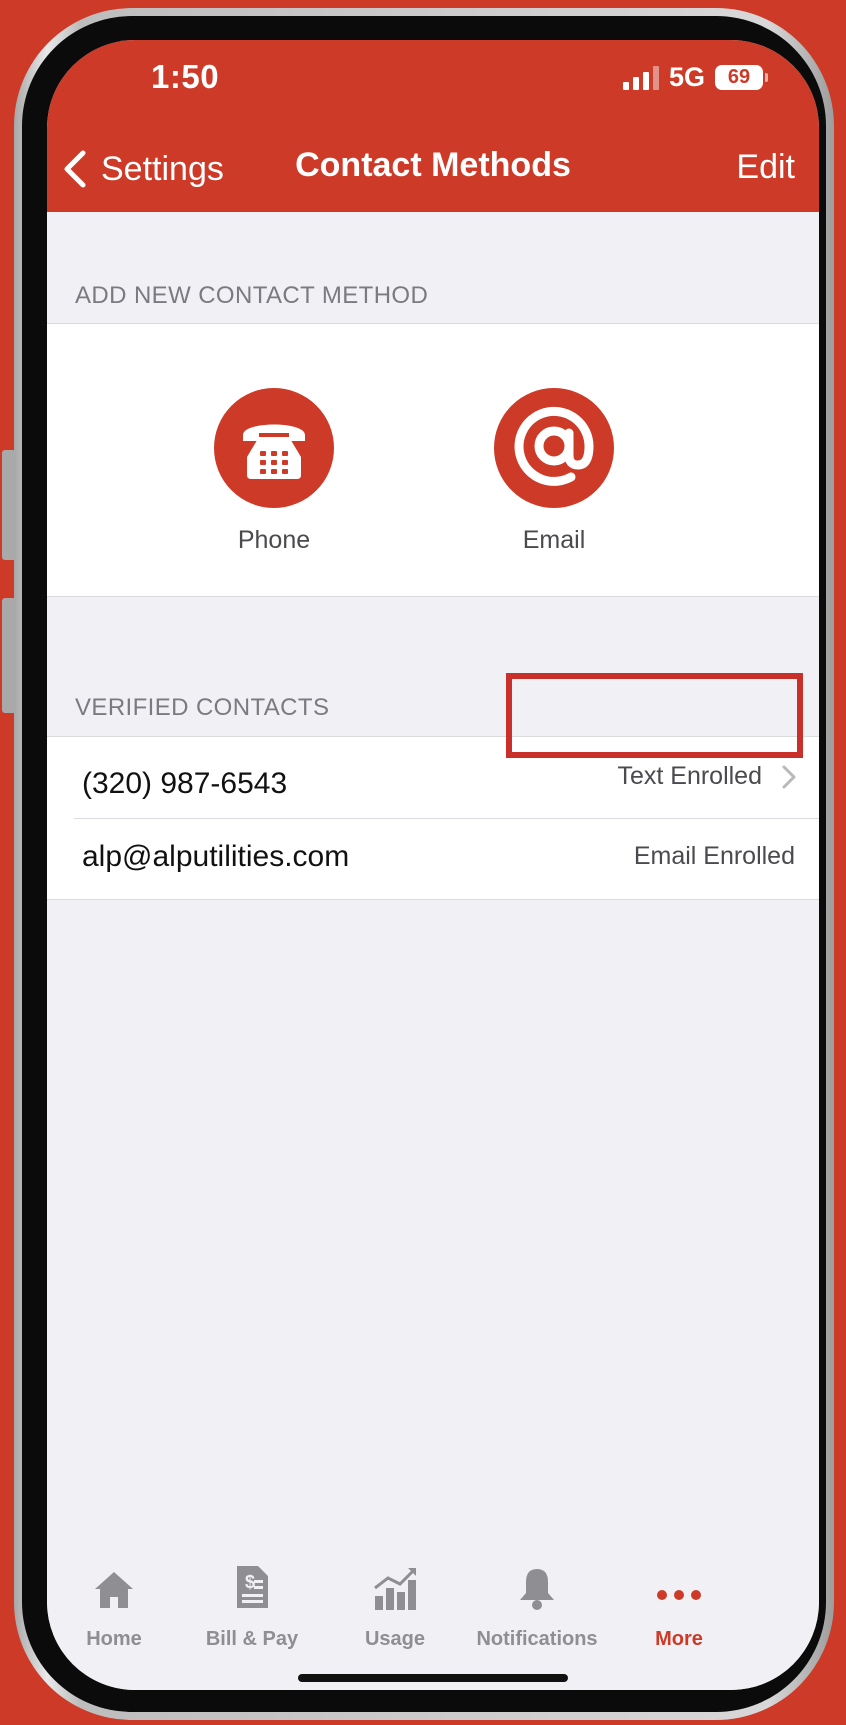  What do you see at coordinates (114, 1639) in the screenshot?
I see `tab-label: Home` at bounding box center [114, 1639].